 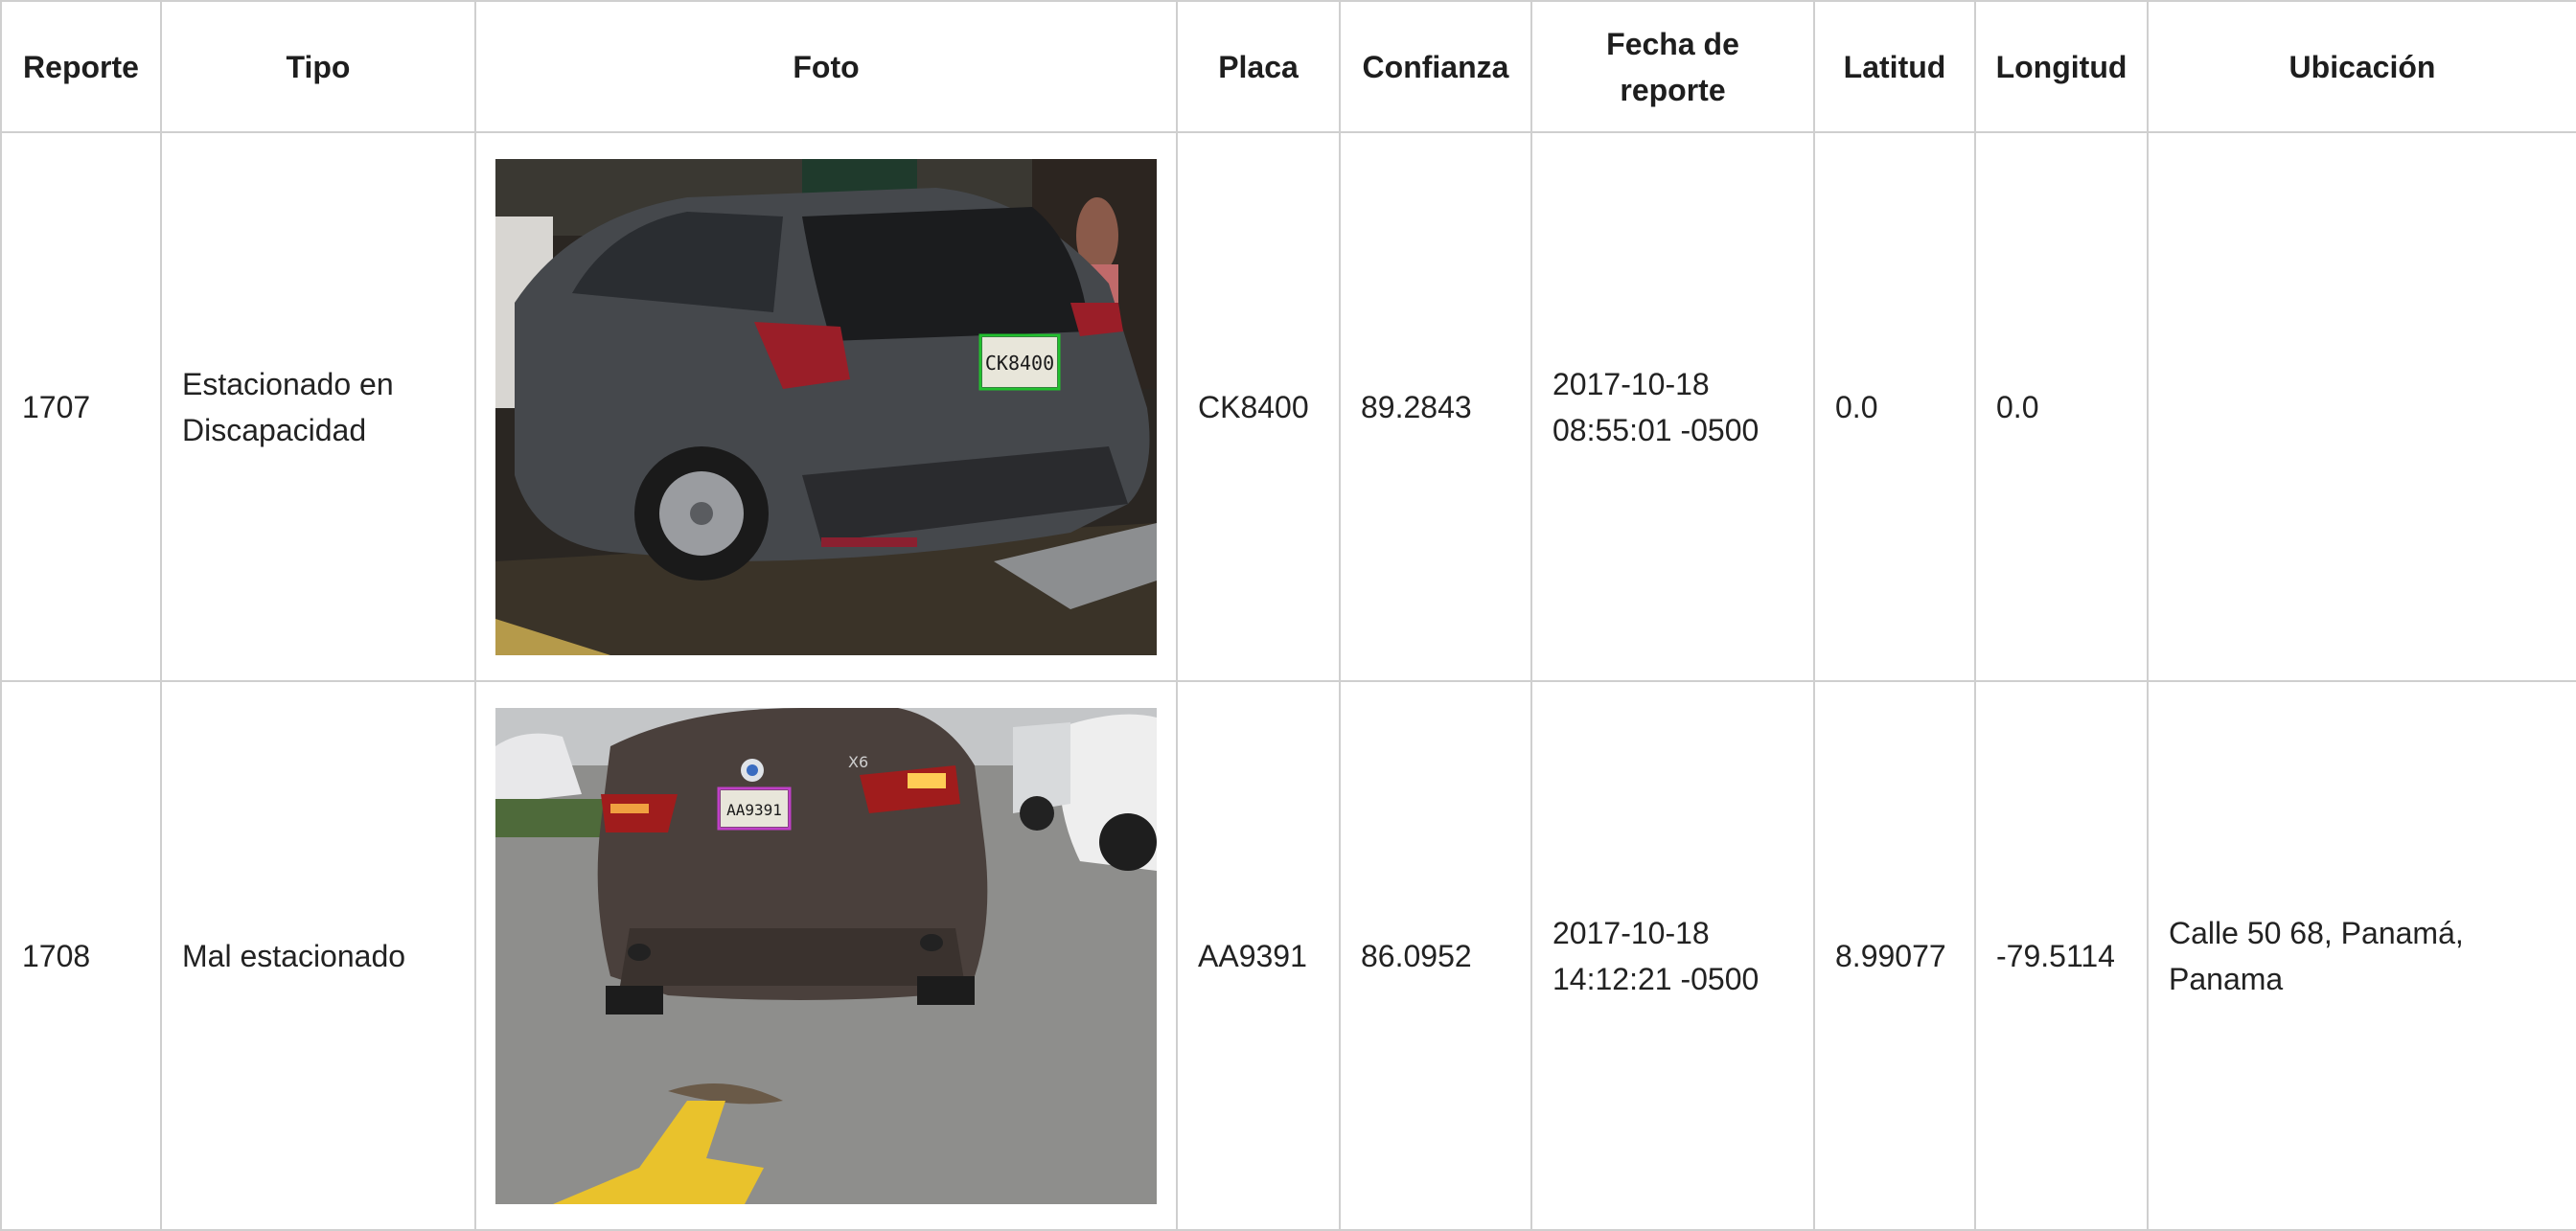 I want to click on header-ubicacion: Ubicación, so click(x=2361, y=66).